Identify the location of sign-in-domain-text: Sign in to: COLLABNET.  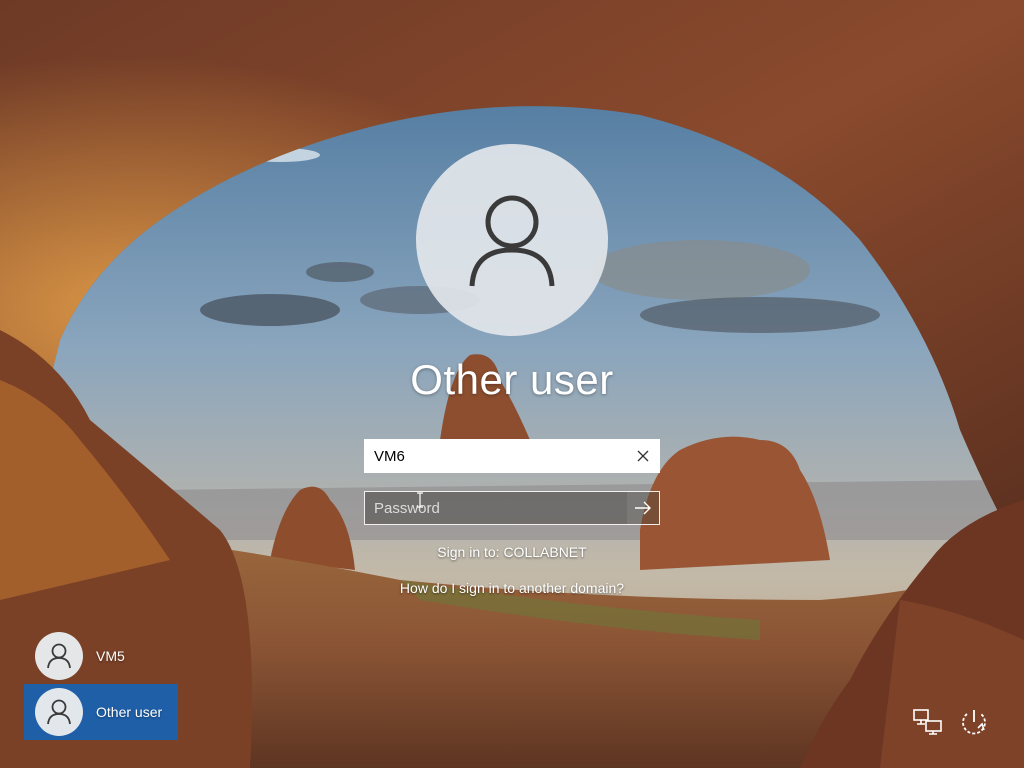
(512, 552).